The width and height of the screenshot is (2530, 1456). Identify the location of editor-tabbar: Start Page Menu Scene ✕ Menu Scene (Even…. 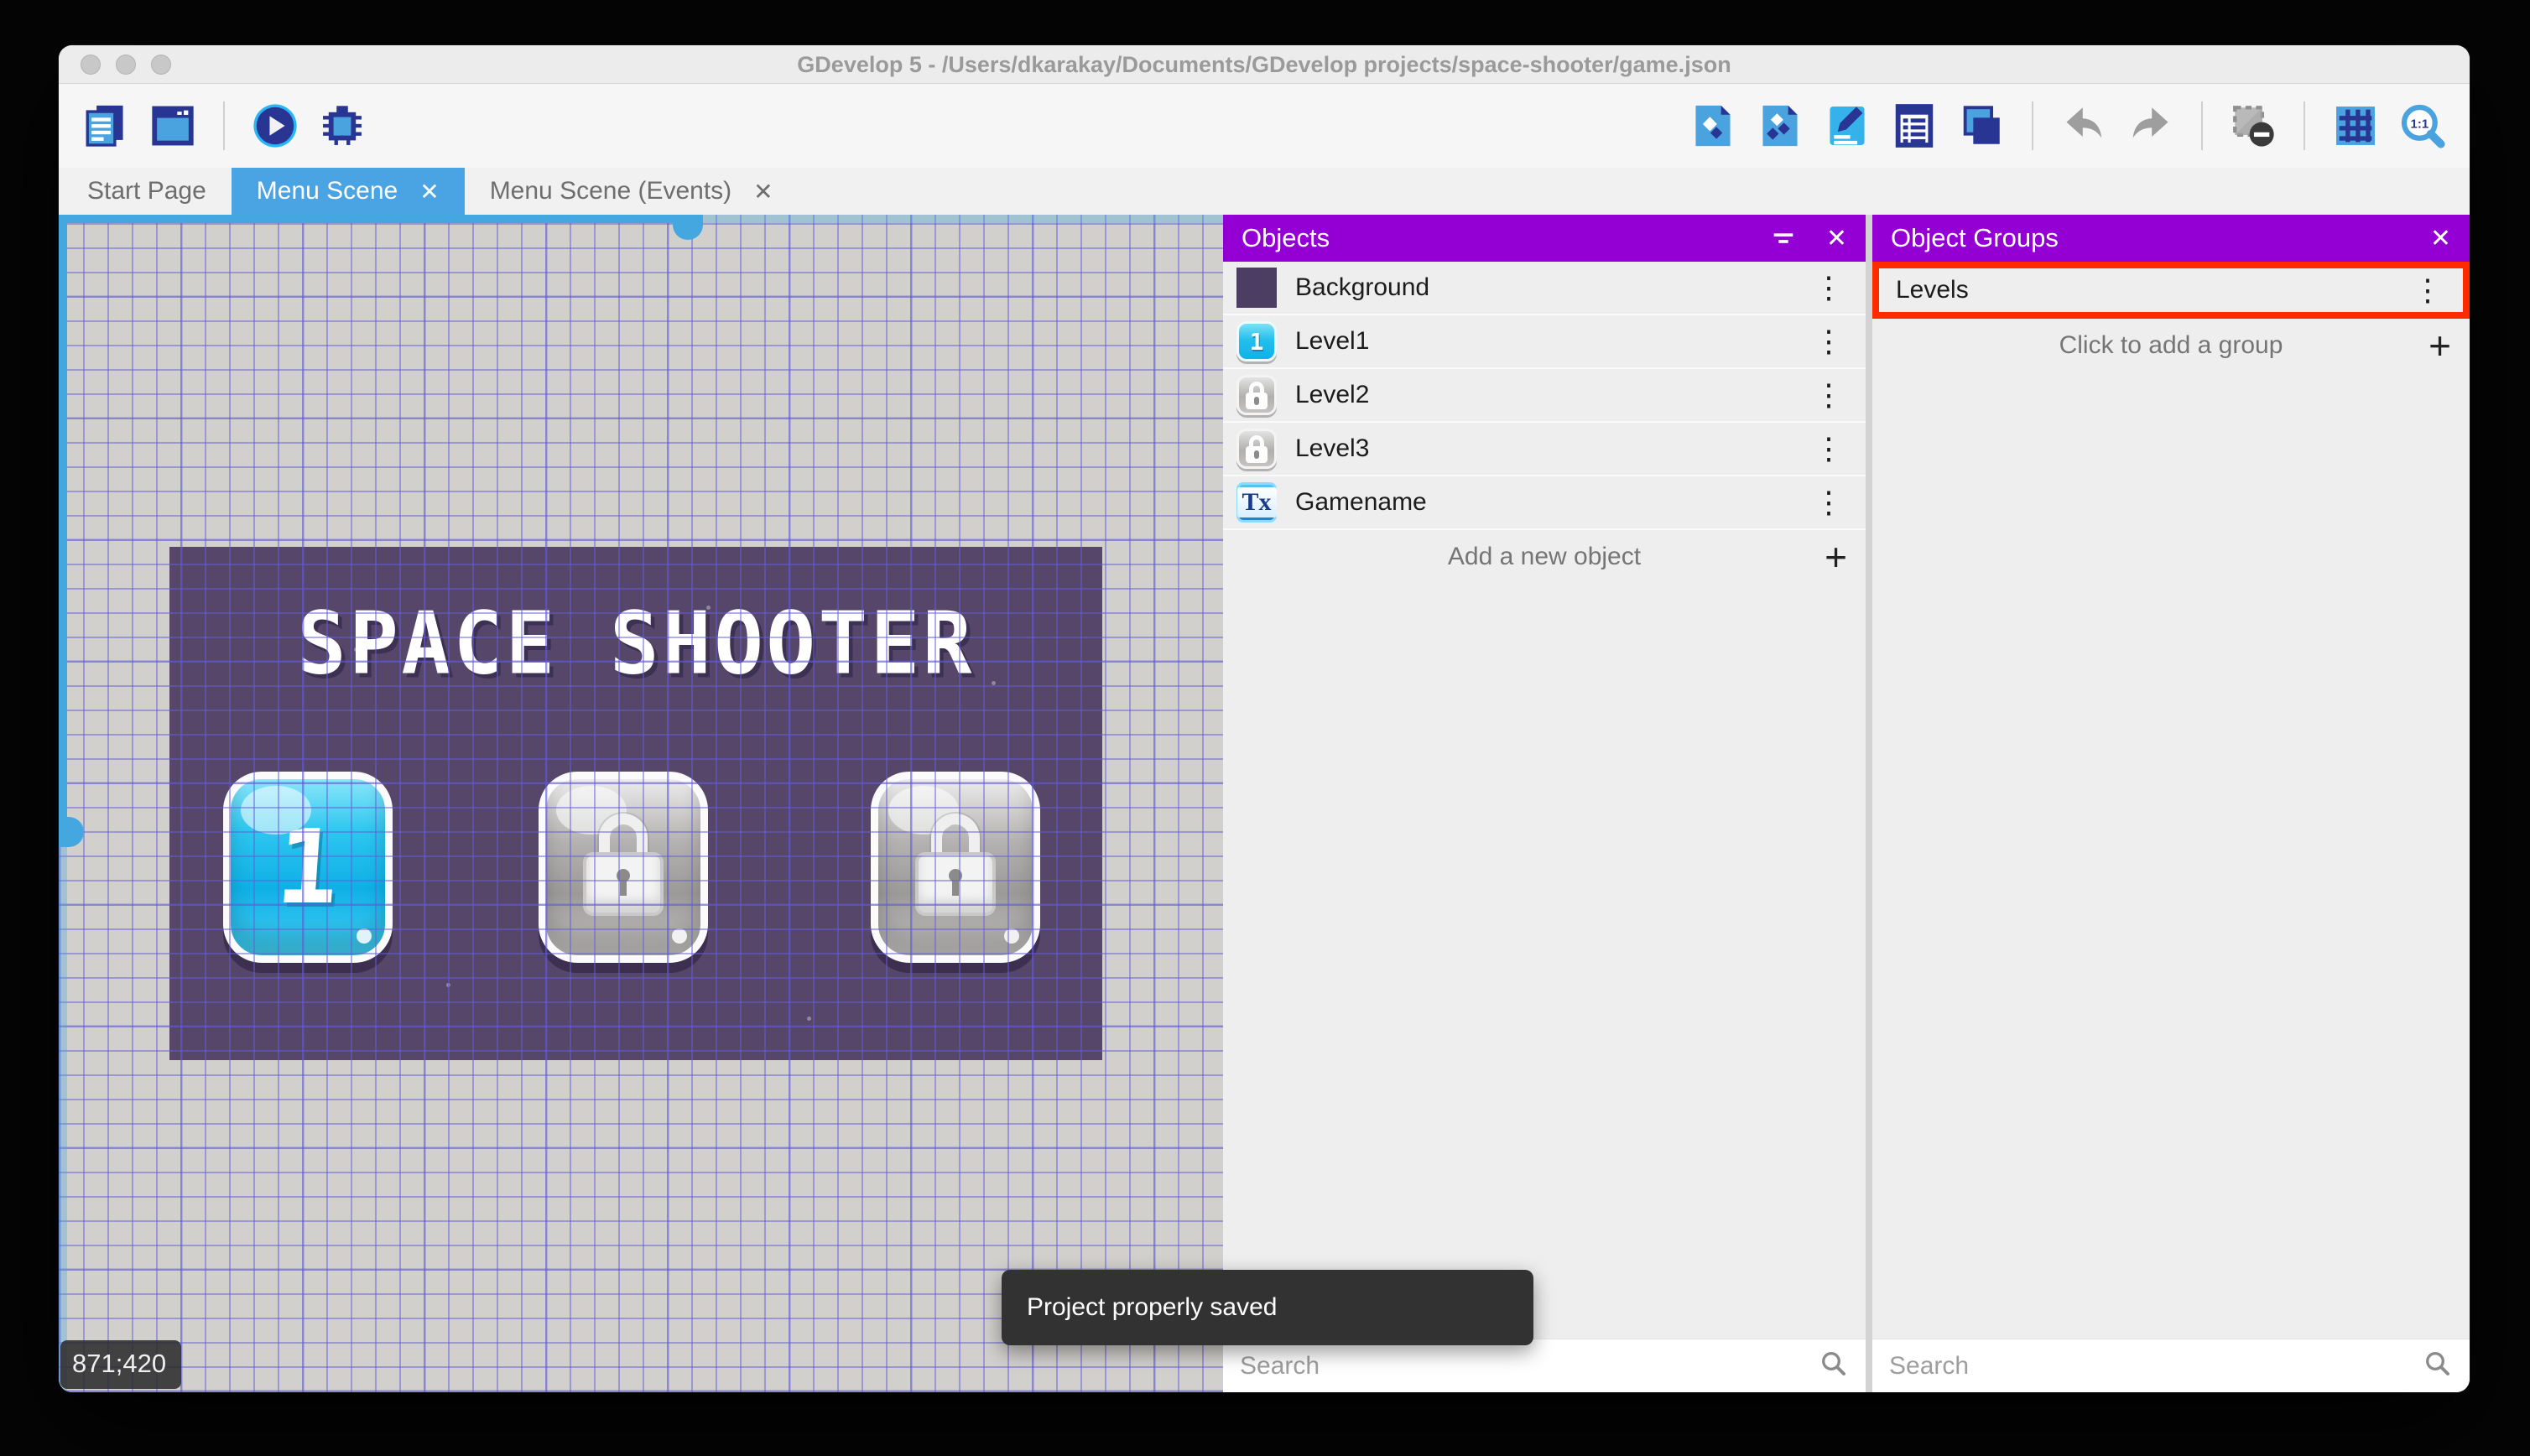
(1264, 191).